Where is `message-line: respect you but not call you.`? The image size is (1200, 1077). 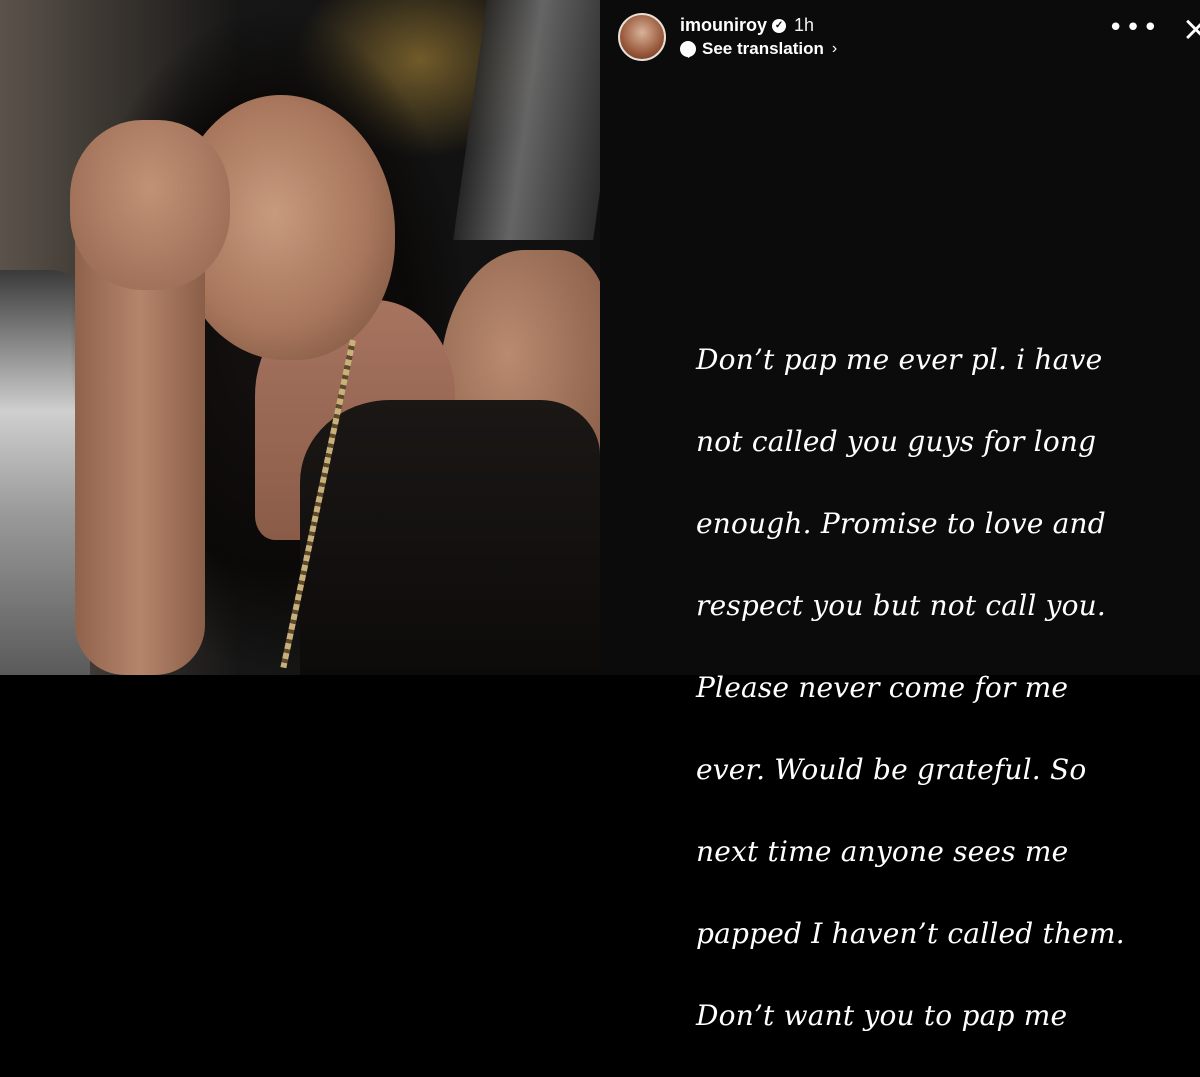 message-line: respect you but not call you. is located at coordinates (936, 605).